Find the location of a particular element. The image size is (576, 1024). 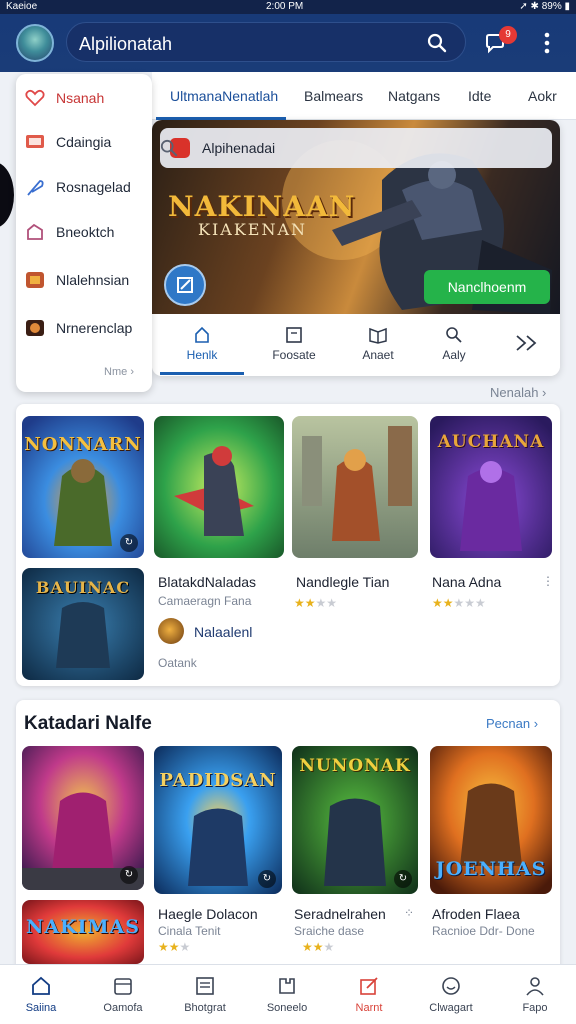

see-all-label: Nenalah is located at coordinates (514, 392).